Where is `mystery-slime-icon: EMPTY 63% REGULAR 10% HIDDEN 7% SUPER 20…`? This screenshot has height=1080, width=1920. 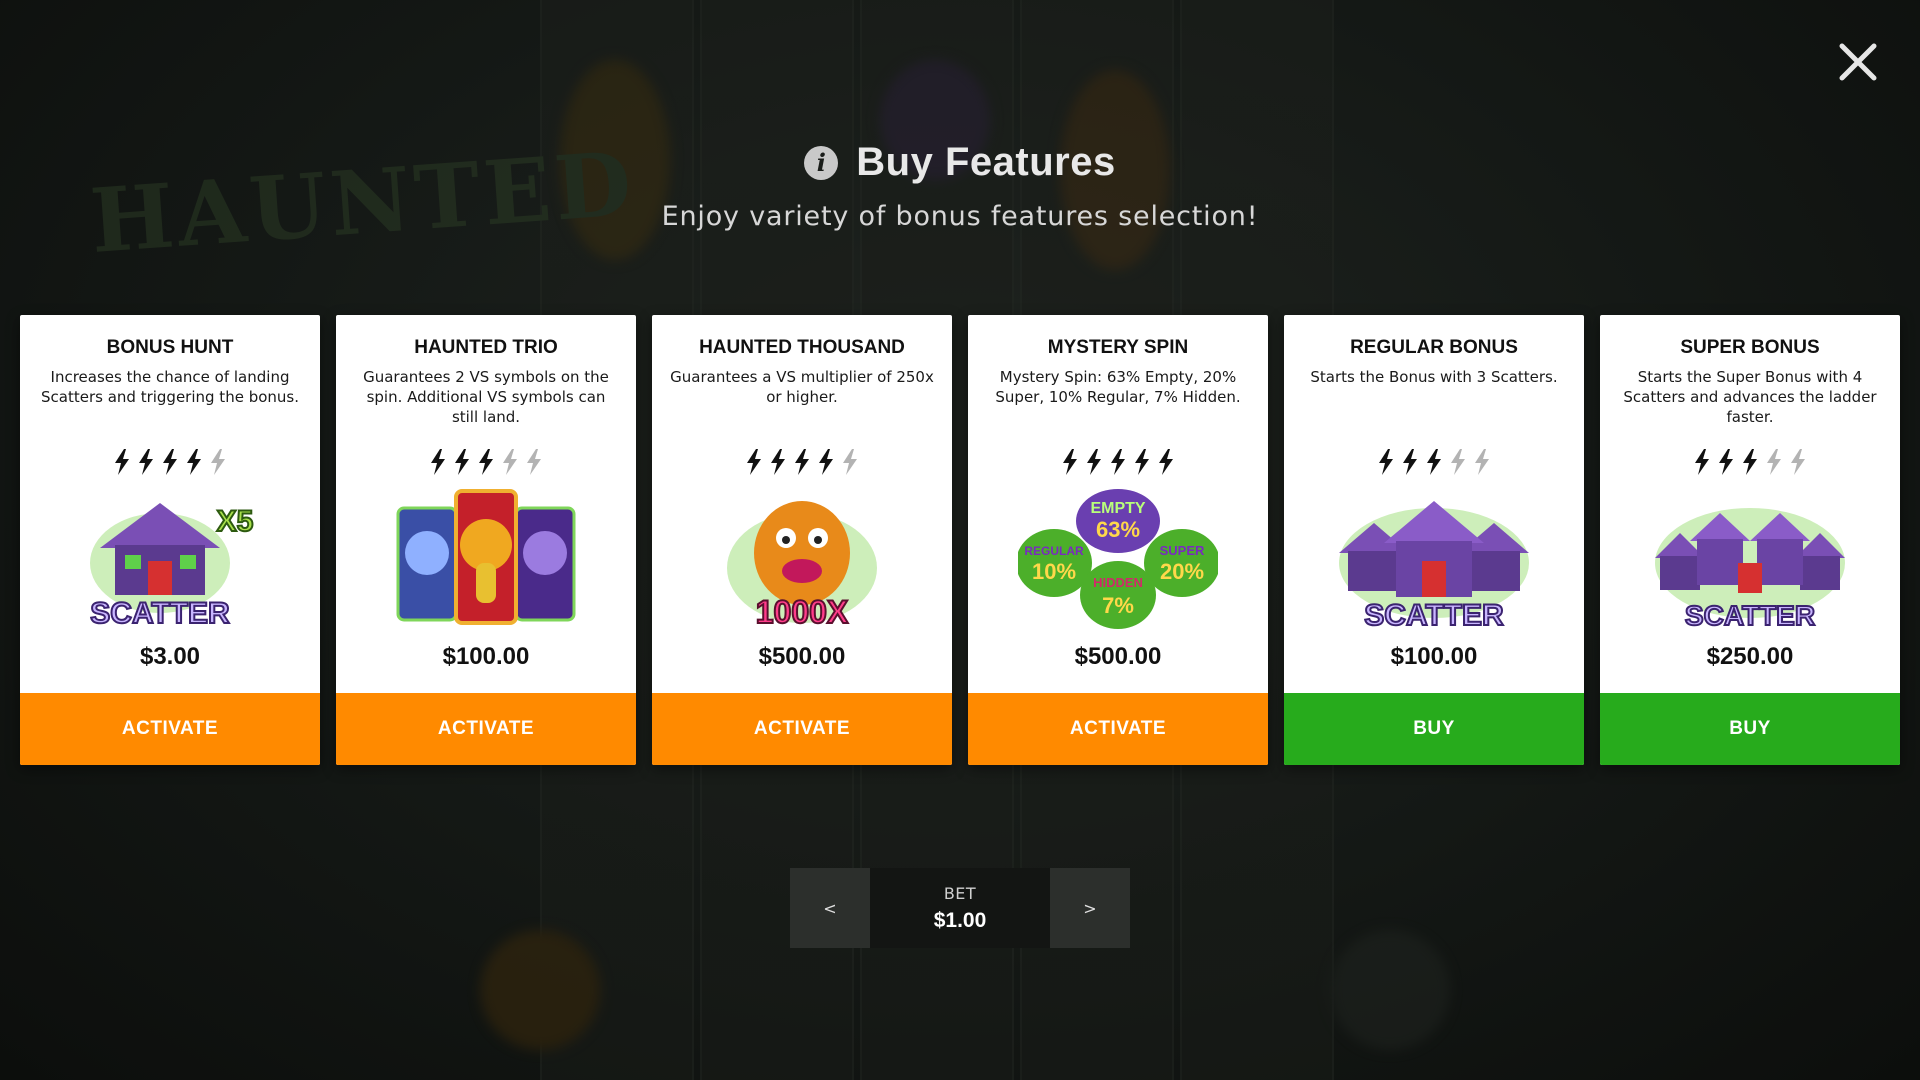
mystery-slime-icon: EMPTY 63% REGULAR 10% HIDDEN 7% SUPER 20… is located at coordinates (1118, 558).